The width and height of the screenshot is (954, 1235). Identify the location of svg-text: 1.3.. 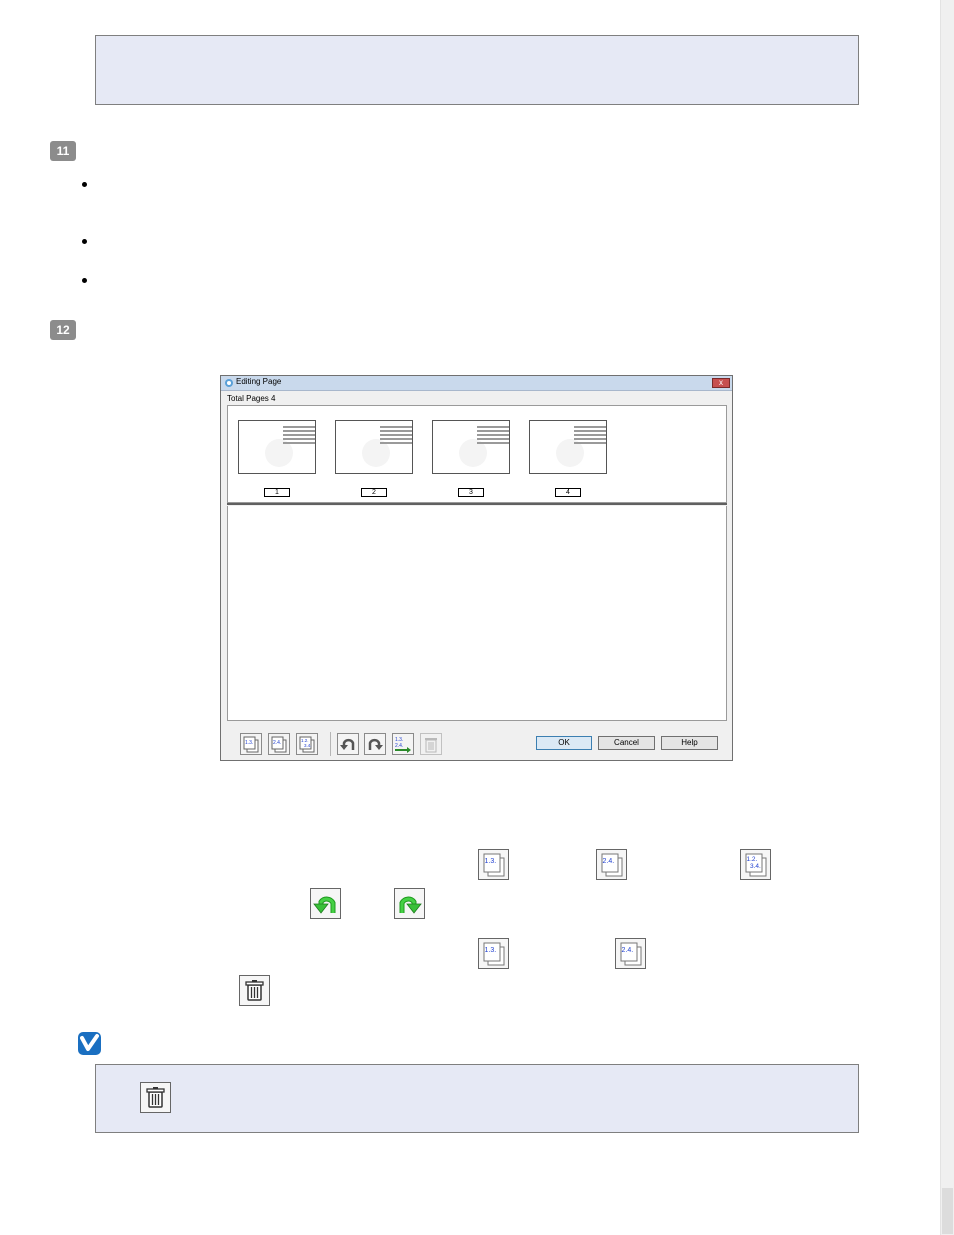
(249, 743).